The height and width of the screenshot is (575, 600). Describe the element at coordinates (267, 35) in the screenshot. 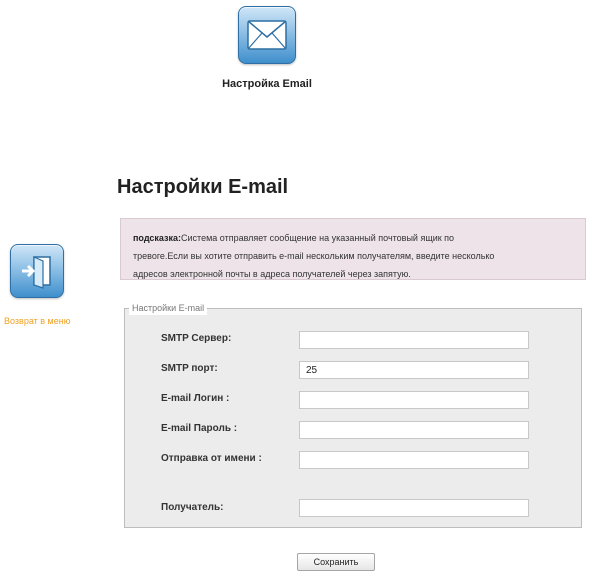

I see `envelope-icon` at that location.